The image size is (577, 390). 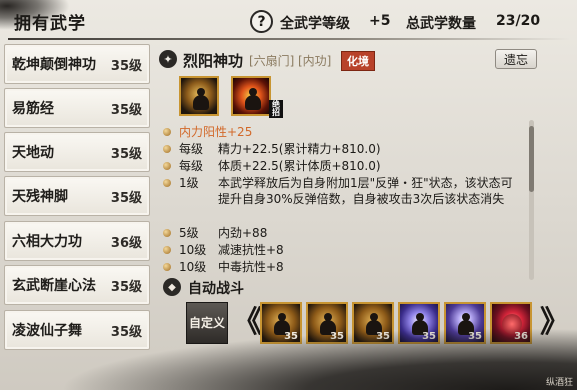 What do you see at coordinates (77, 196) in the screenshot?
I see `skill-list-item: 天残神脚 35级` at bounding box center [77, 196].